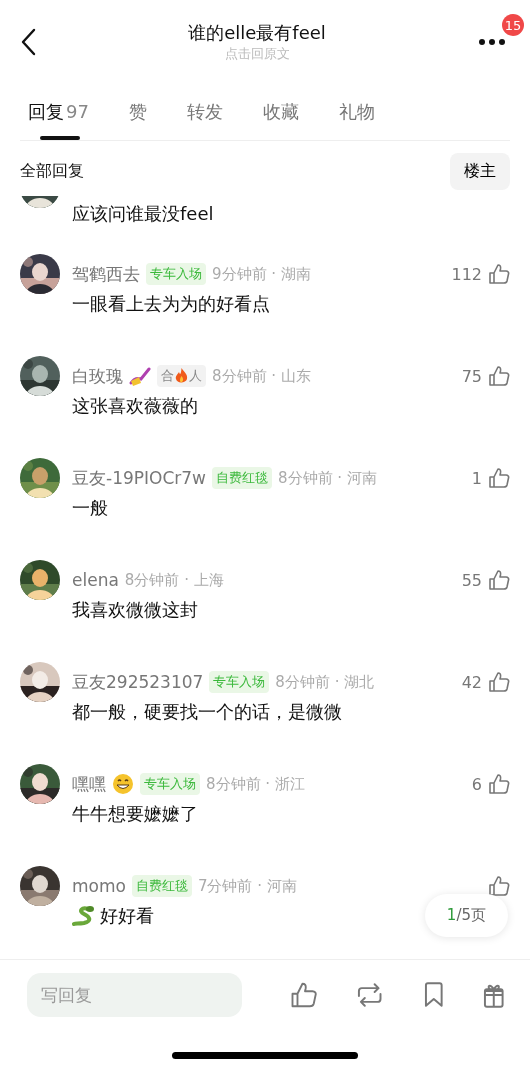  I want to click on like-count: 112, so click(466, 274).